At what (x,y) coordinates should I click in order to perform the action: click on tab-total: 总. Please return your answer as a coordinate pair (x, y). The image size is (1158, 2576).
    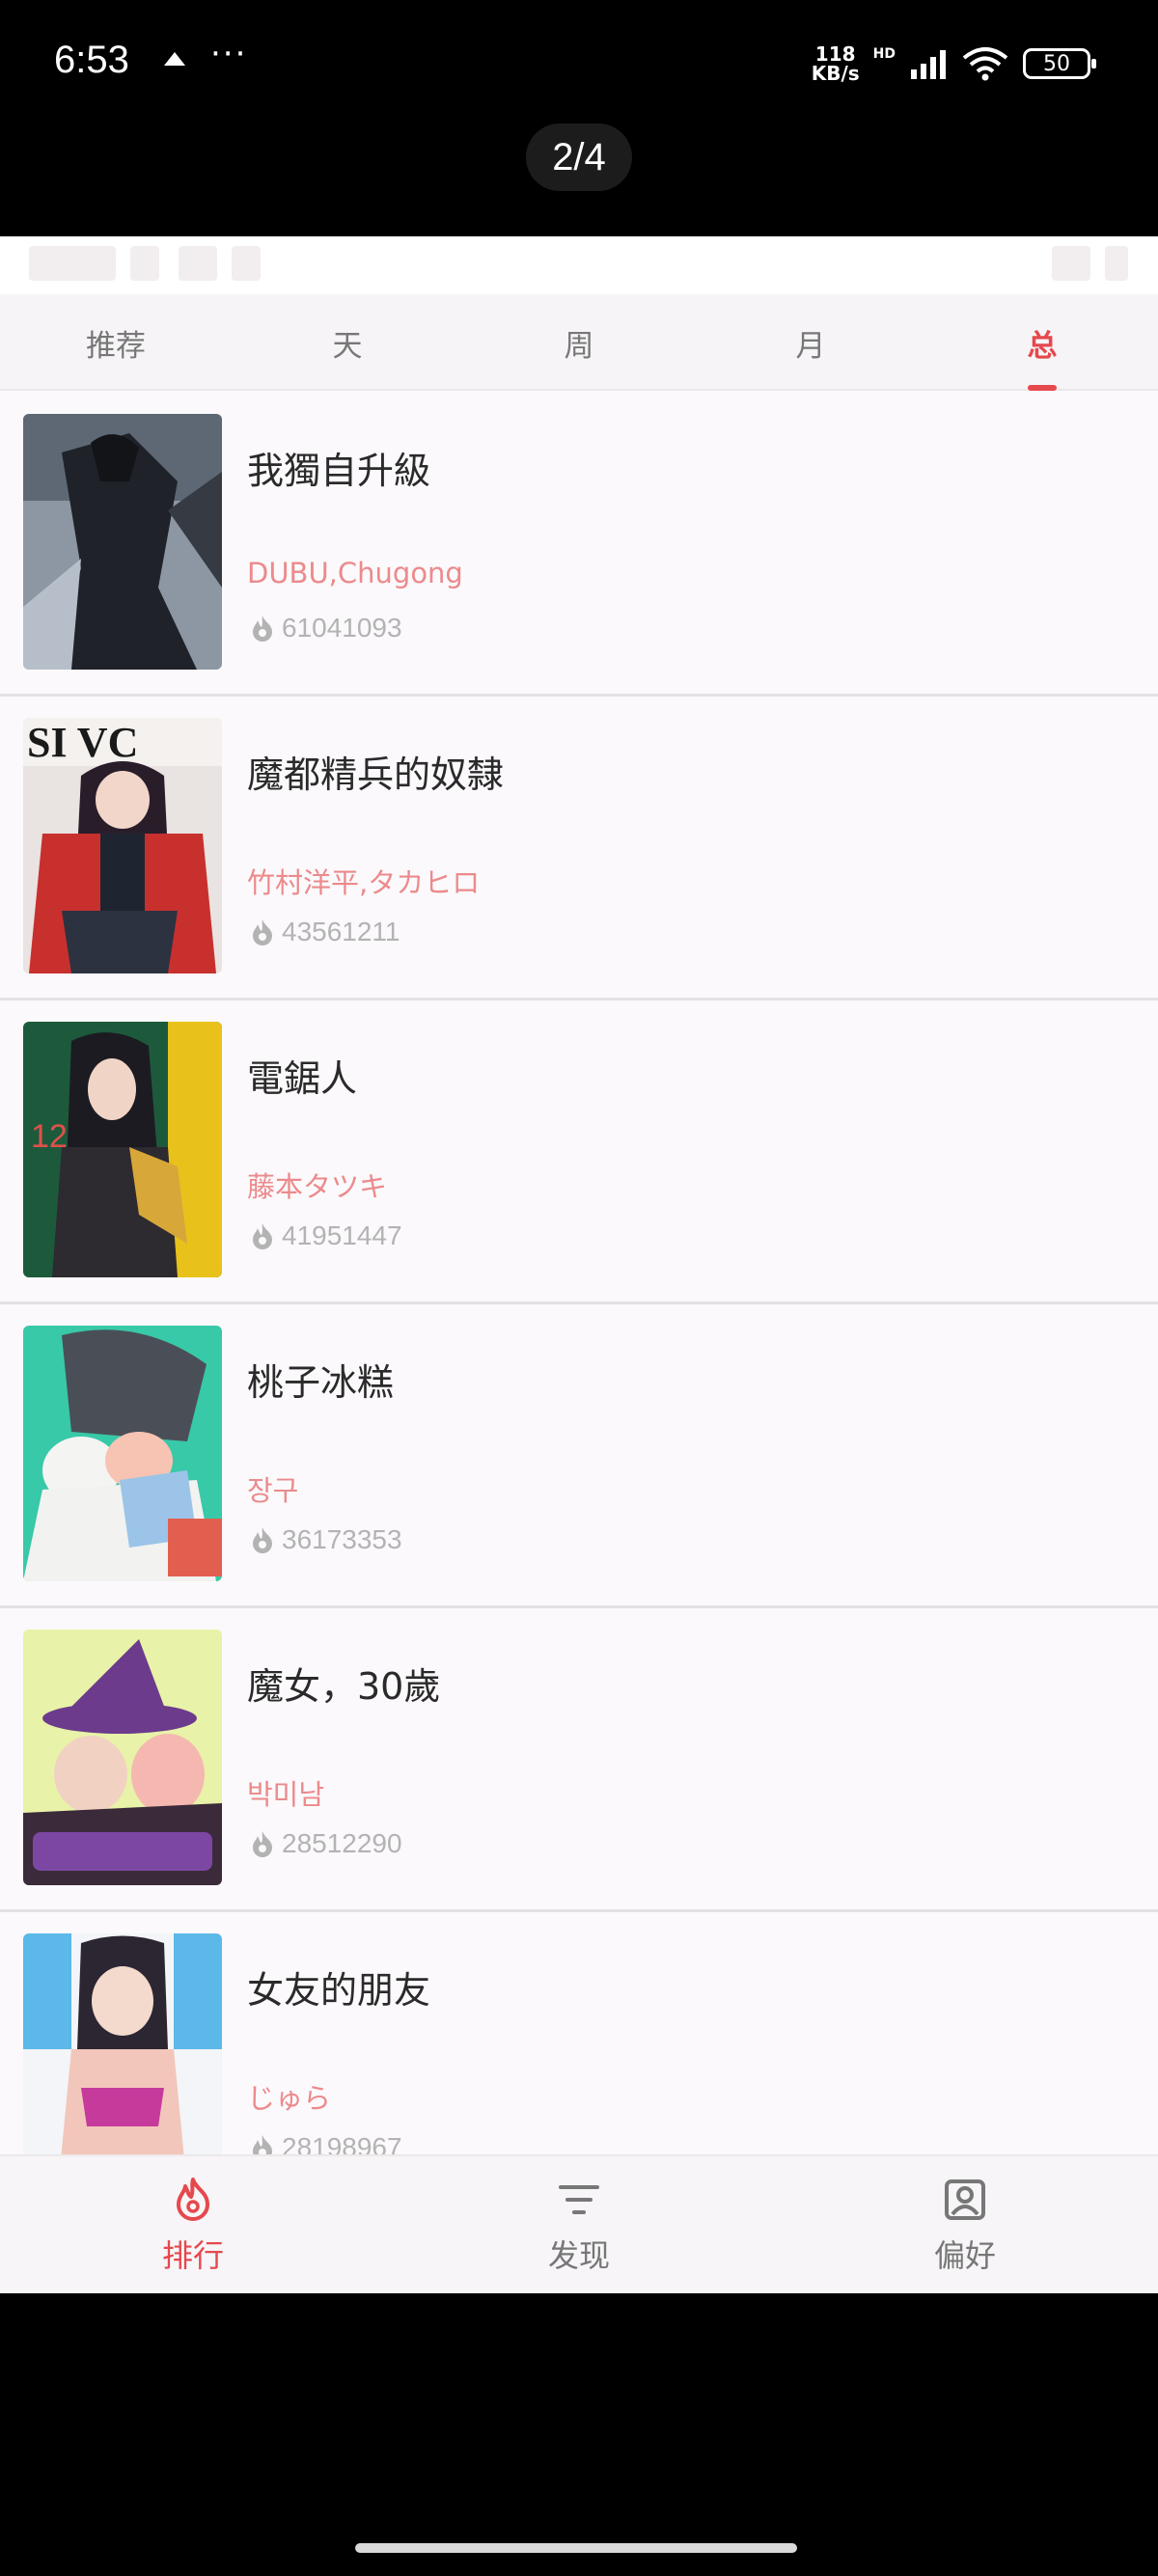
    Looking at the image, I should click on (1042, 343).